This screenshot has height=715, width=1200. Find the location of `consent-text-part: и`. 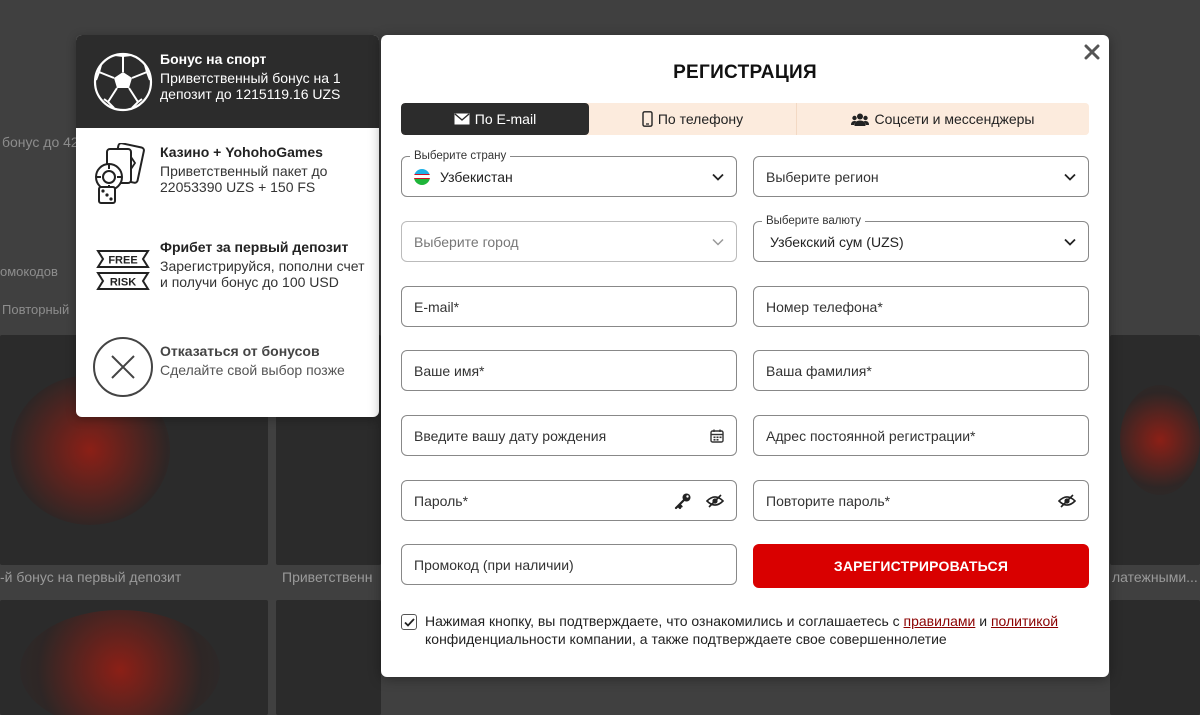

consent-text-part: и is located at coordinates (983, 621).